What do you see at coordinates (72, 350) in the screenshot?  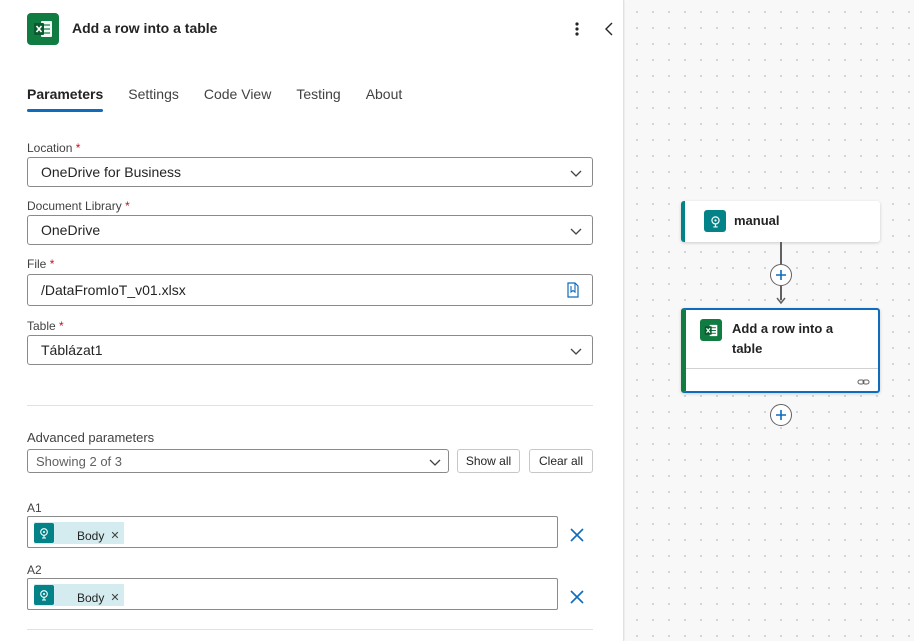 I see `table-value: Táblázat1` at bounding box center [72, 350].